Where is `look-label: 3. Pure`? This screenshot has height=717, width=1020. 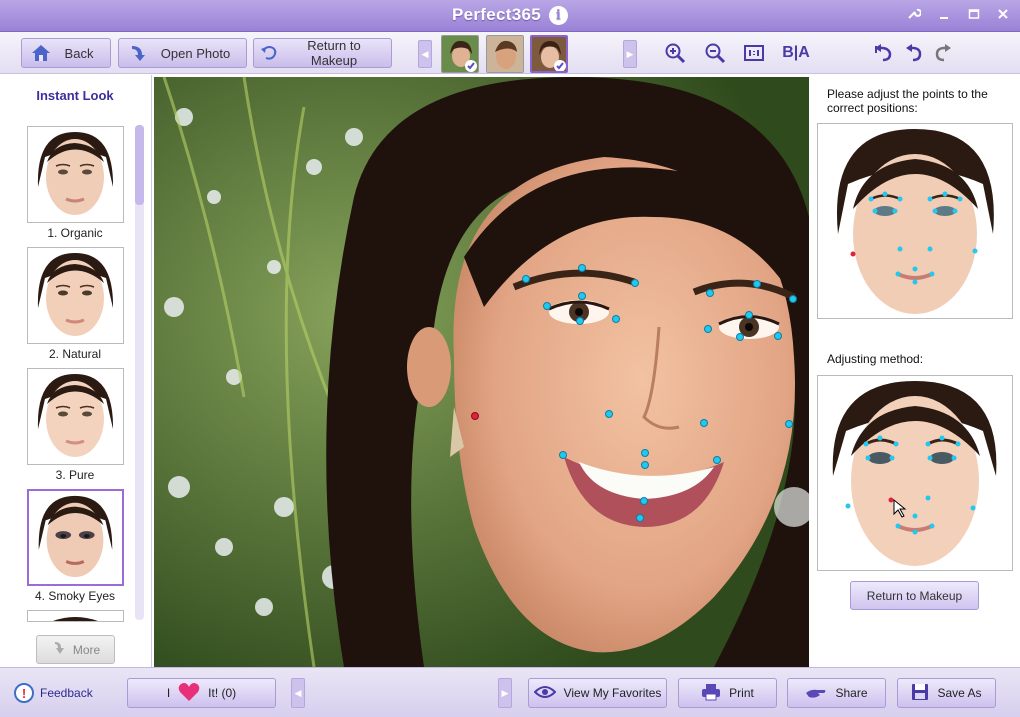 look-label: 3. Pure is located at coordinates (75, 475).